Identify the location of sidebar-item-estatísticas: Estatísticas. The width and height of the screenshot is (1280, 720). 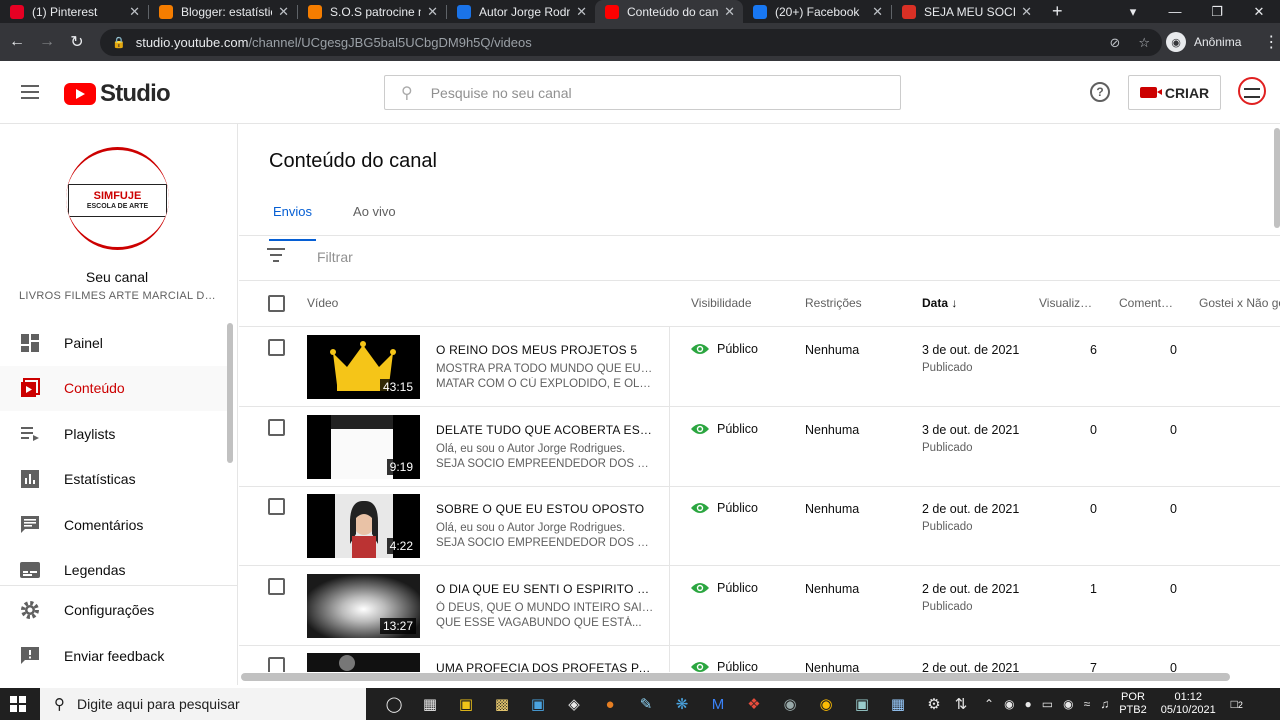
(115, 479).